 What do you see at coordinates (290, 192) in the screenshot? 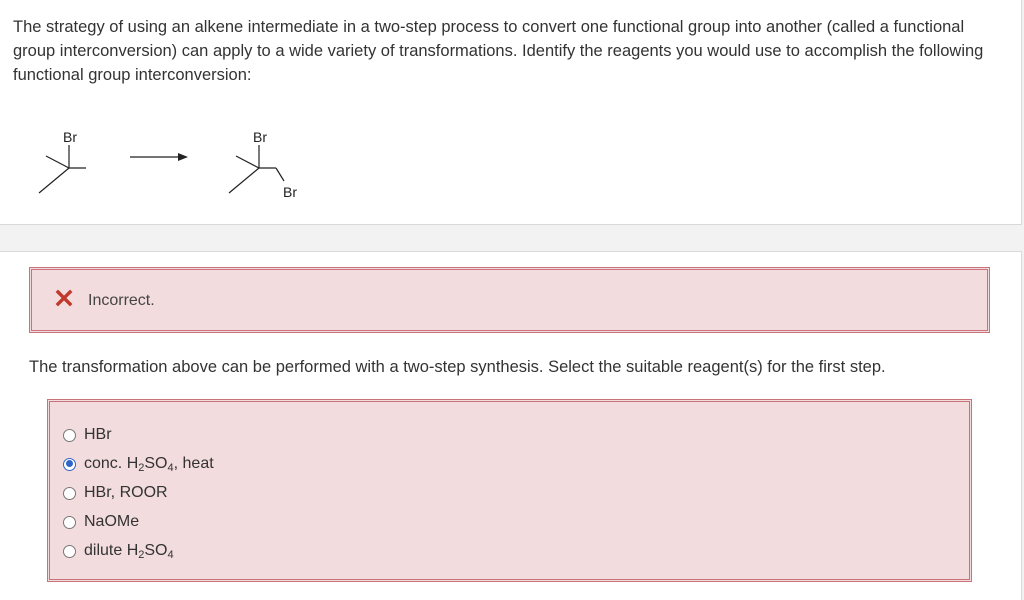
I see `product-br-bottom-label: Br` at bounding box center [290, 192].